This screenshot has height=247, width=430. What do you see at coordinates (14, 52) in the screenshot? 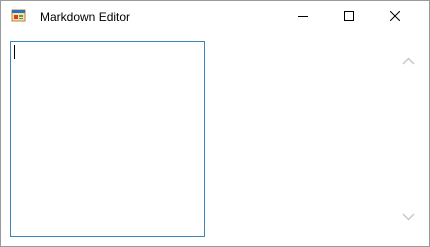
I see `text-caret` at bounding box center [14, 52].